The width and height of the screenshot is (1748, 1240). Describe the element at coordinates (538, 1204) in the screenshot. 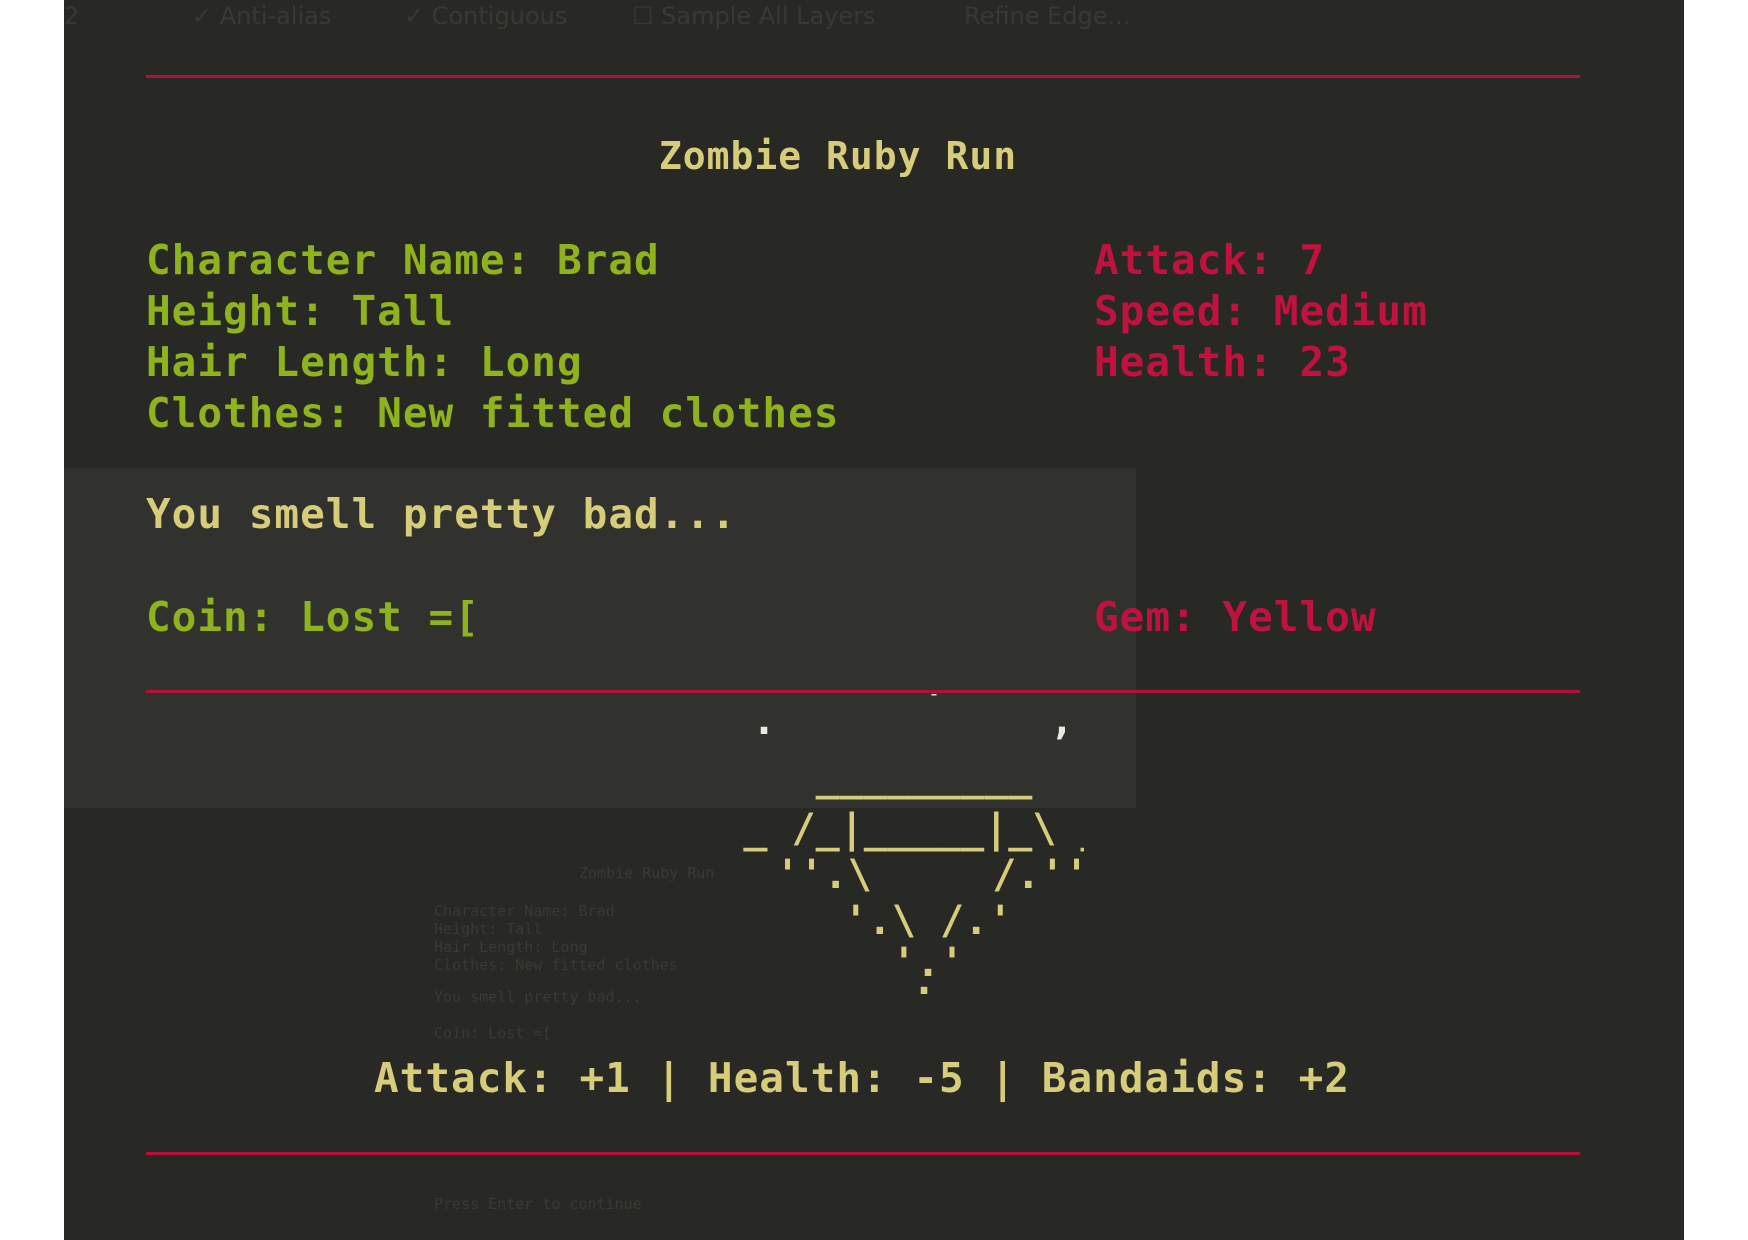

I see `ghost-text: Press Enter to continue` at that location.